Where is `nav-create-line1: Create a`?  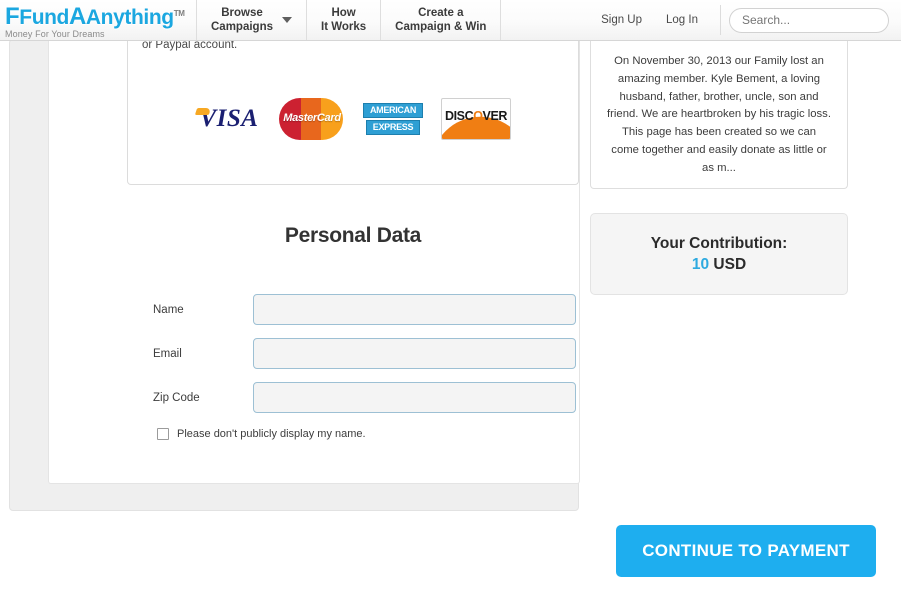
nav-create-line1: Create a is located at coordinates (441, 13).